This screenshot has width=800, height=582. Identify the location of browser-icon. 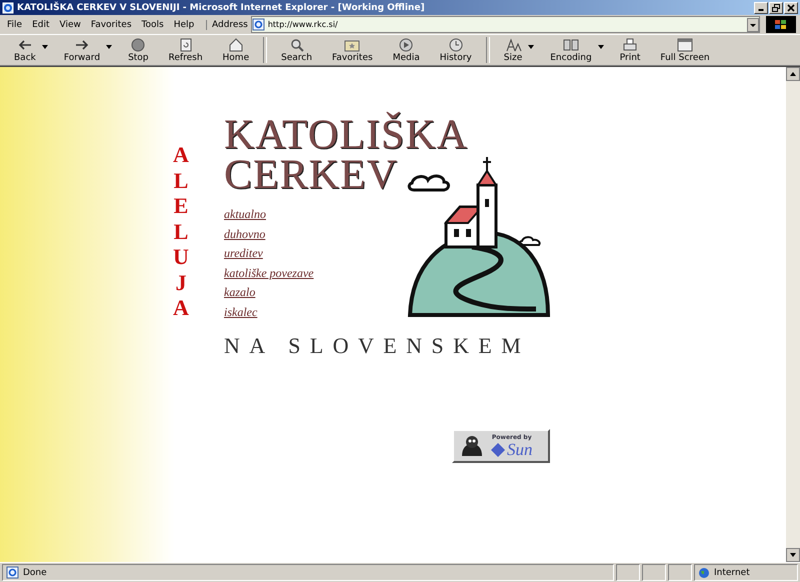
(8, 8).